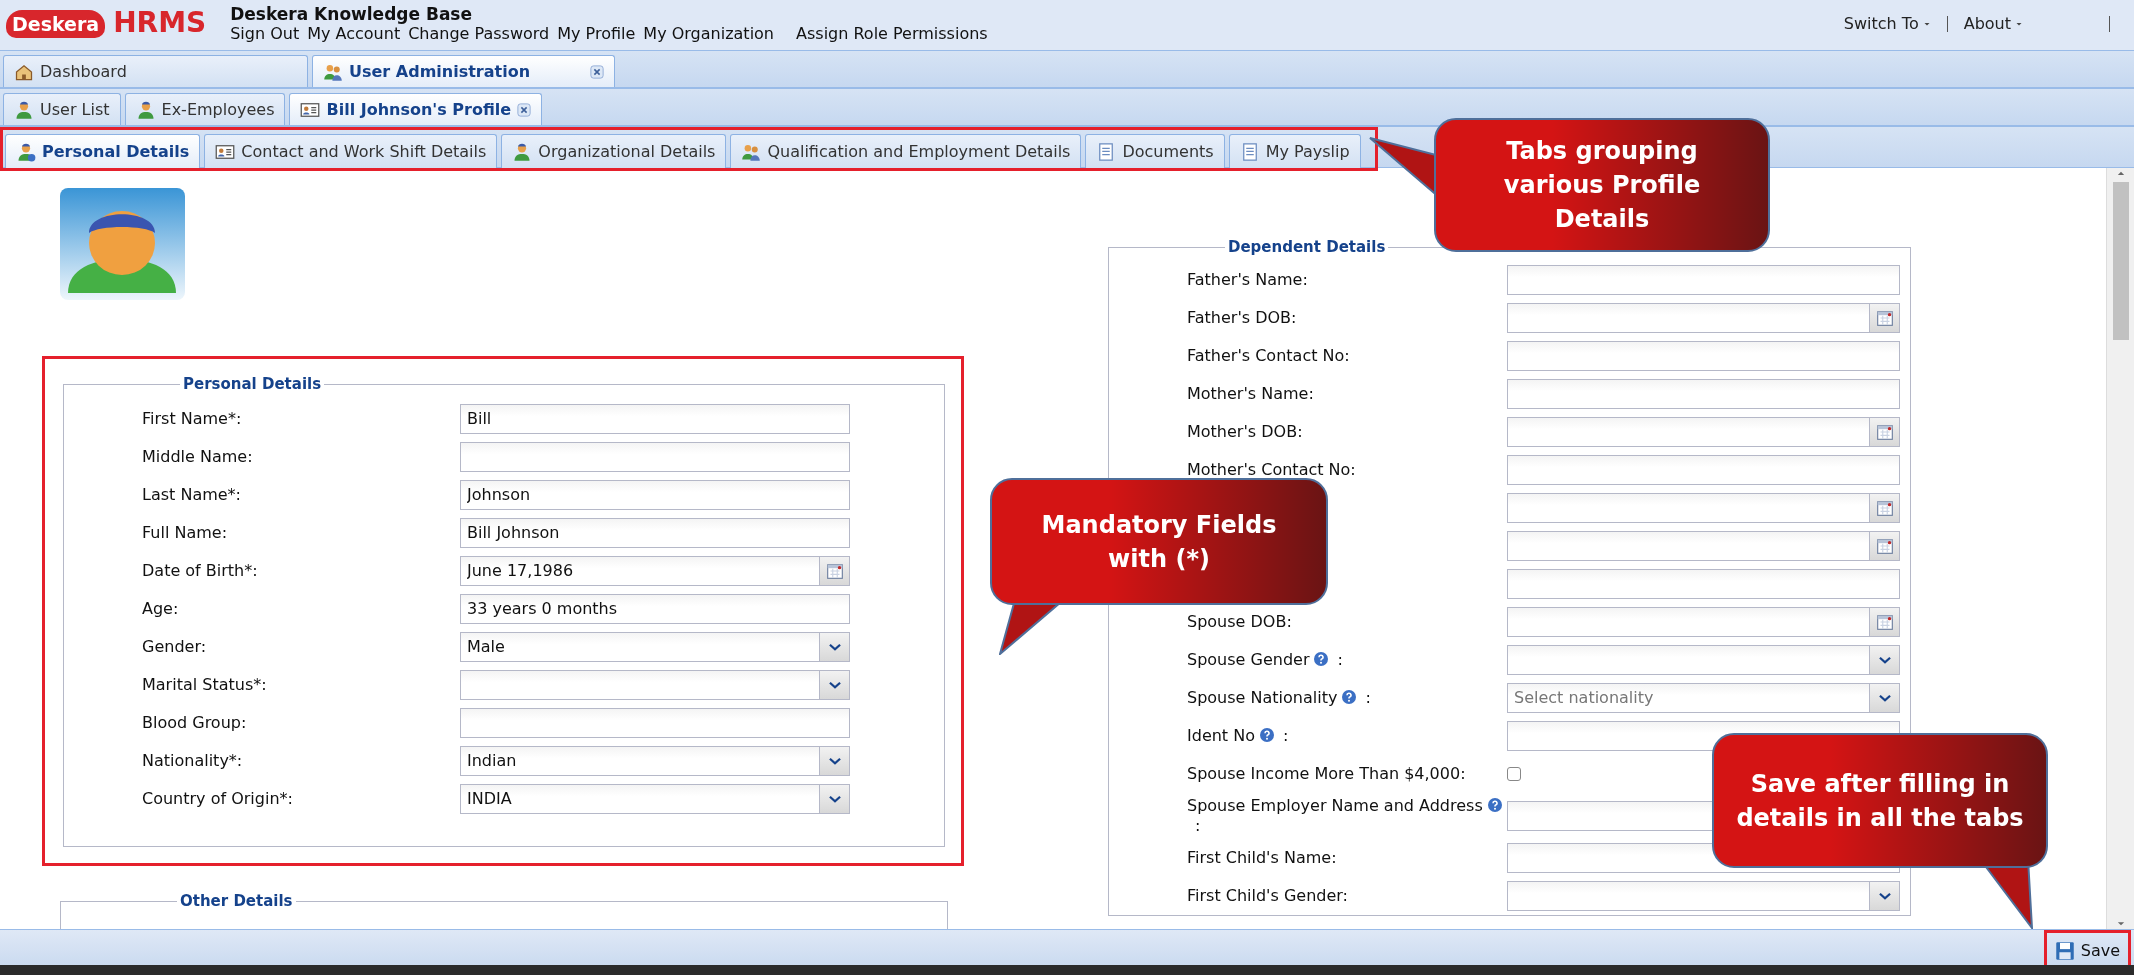 This screenshot has width=2134, height=975. I want to click on field-label: Spouse DOB:, so click(1239, 621).